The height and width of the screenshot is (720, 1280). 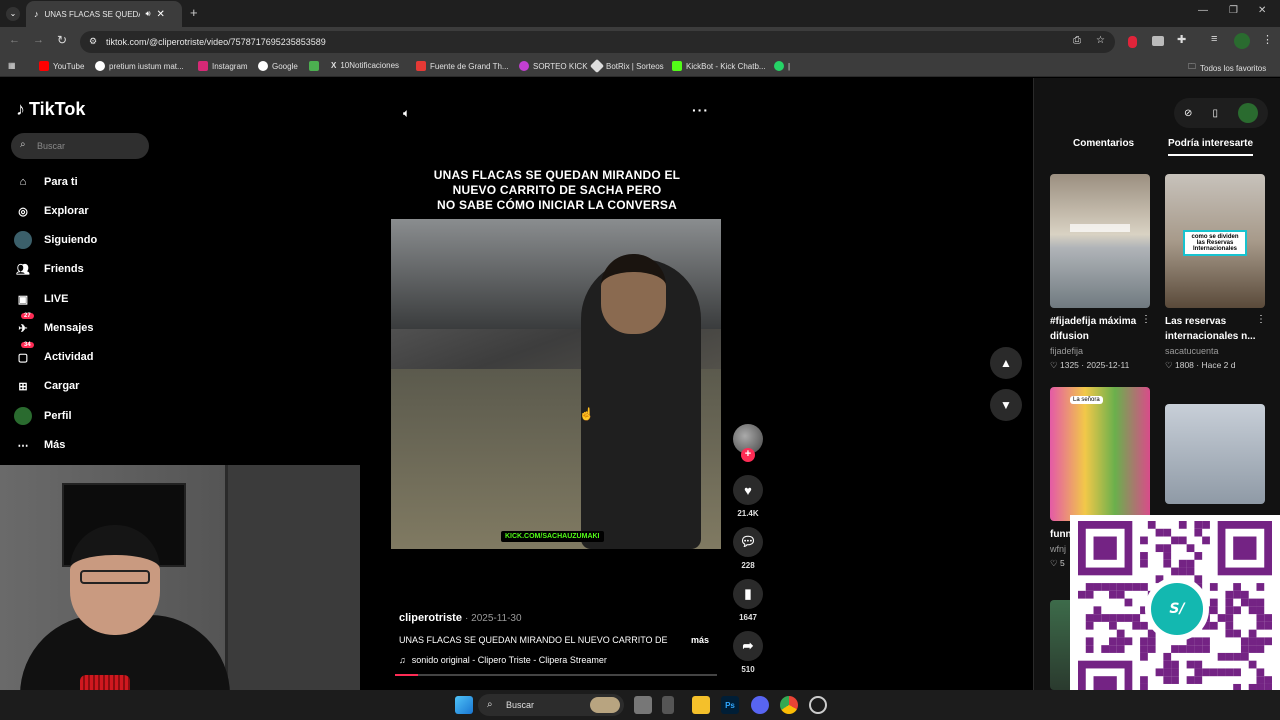 What do you see at coordinates (1227, 68) in the screenshot?
I see `all-bookmarks-folder: 🗀︎ Todos los favoritos` at bounding box center [1227, 68].